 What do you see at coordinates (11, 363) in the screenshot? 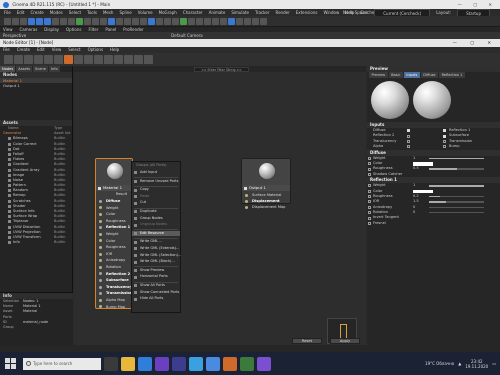
I see `windows-start-icon` at bounding box center [11, 363].